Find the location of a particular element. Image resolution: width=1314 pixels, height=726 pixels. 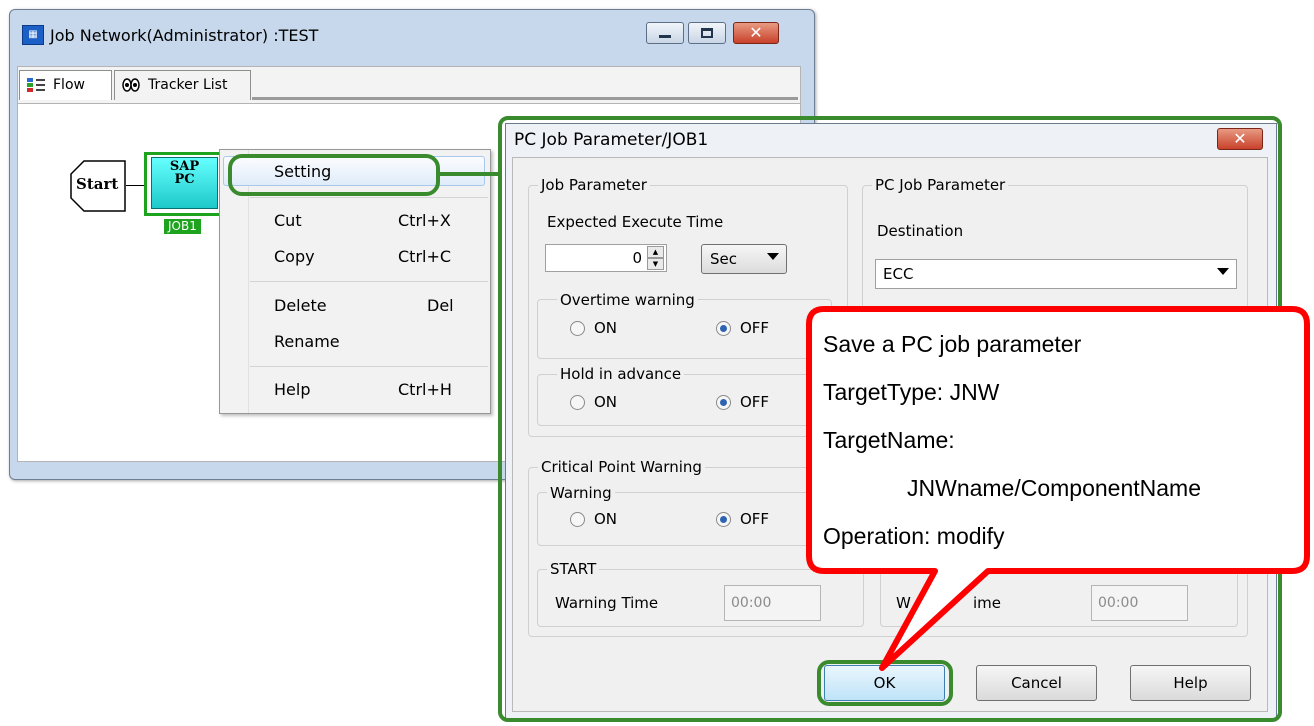

callout-line: Operation: modify is located at coordinates (914, 536).